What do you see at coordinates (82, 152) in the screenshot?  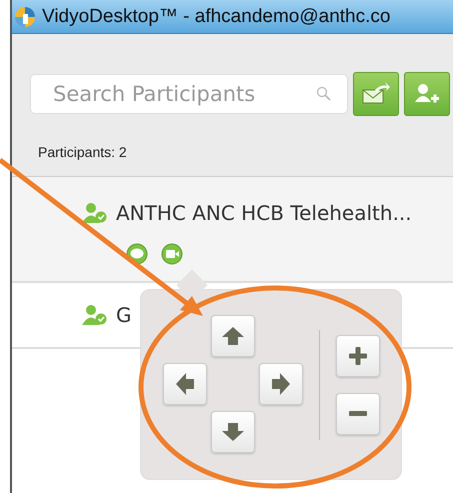 I see `participants-count: Participants: 2` at bounding box center [82, 152].